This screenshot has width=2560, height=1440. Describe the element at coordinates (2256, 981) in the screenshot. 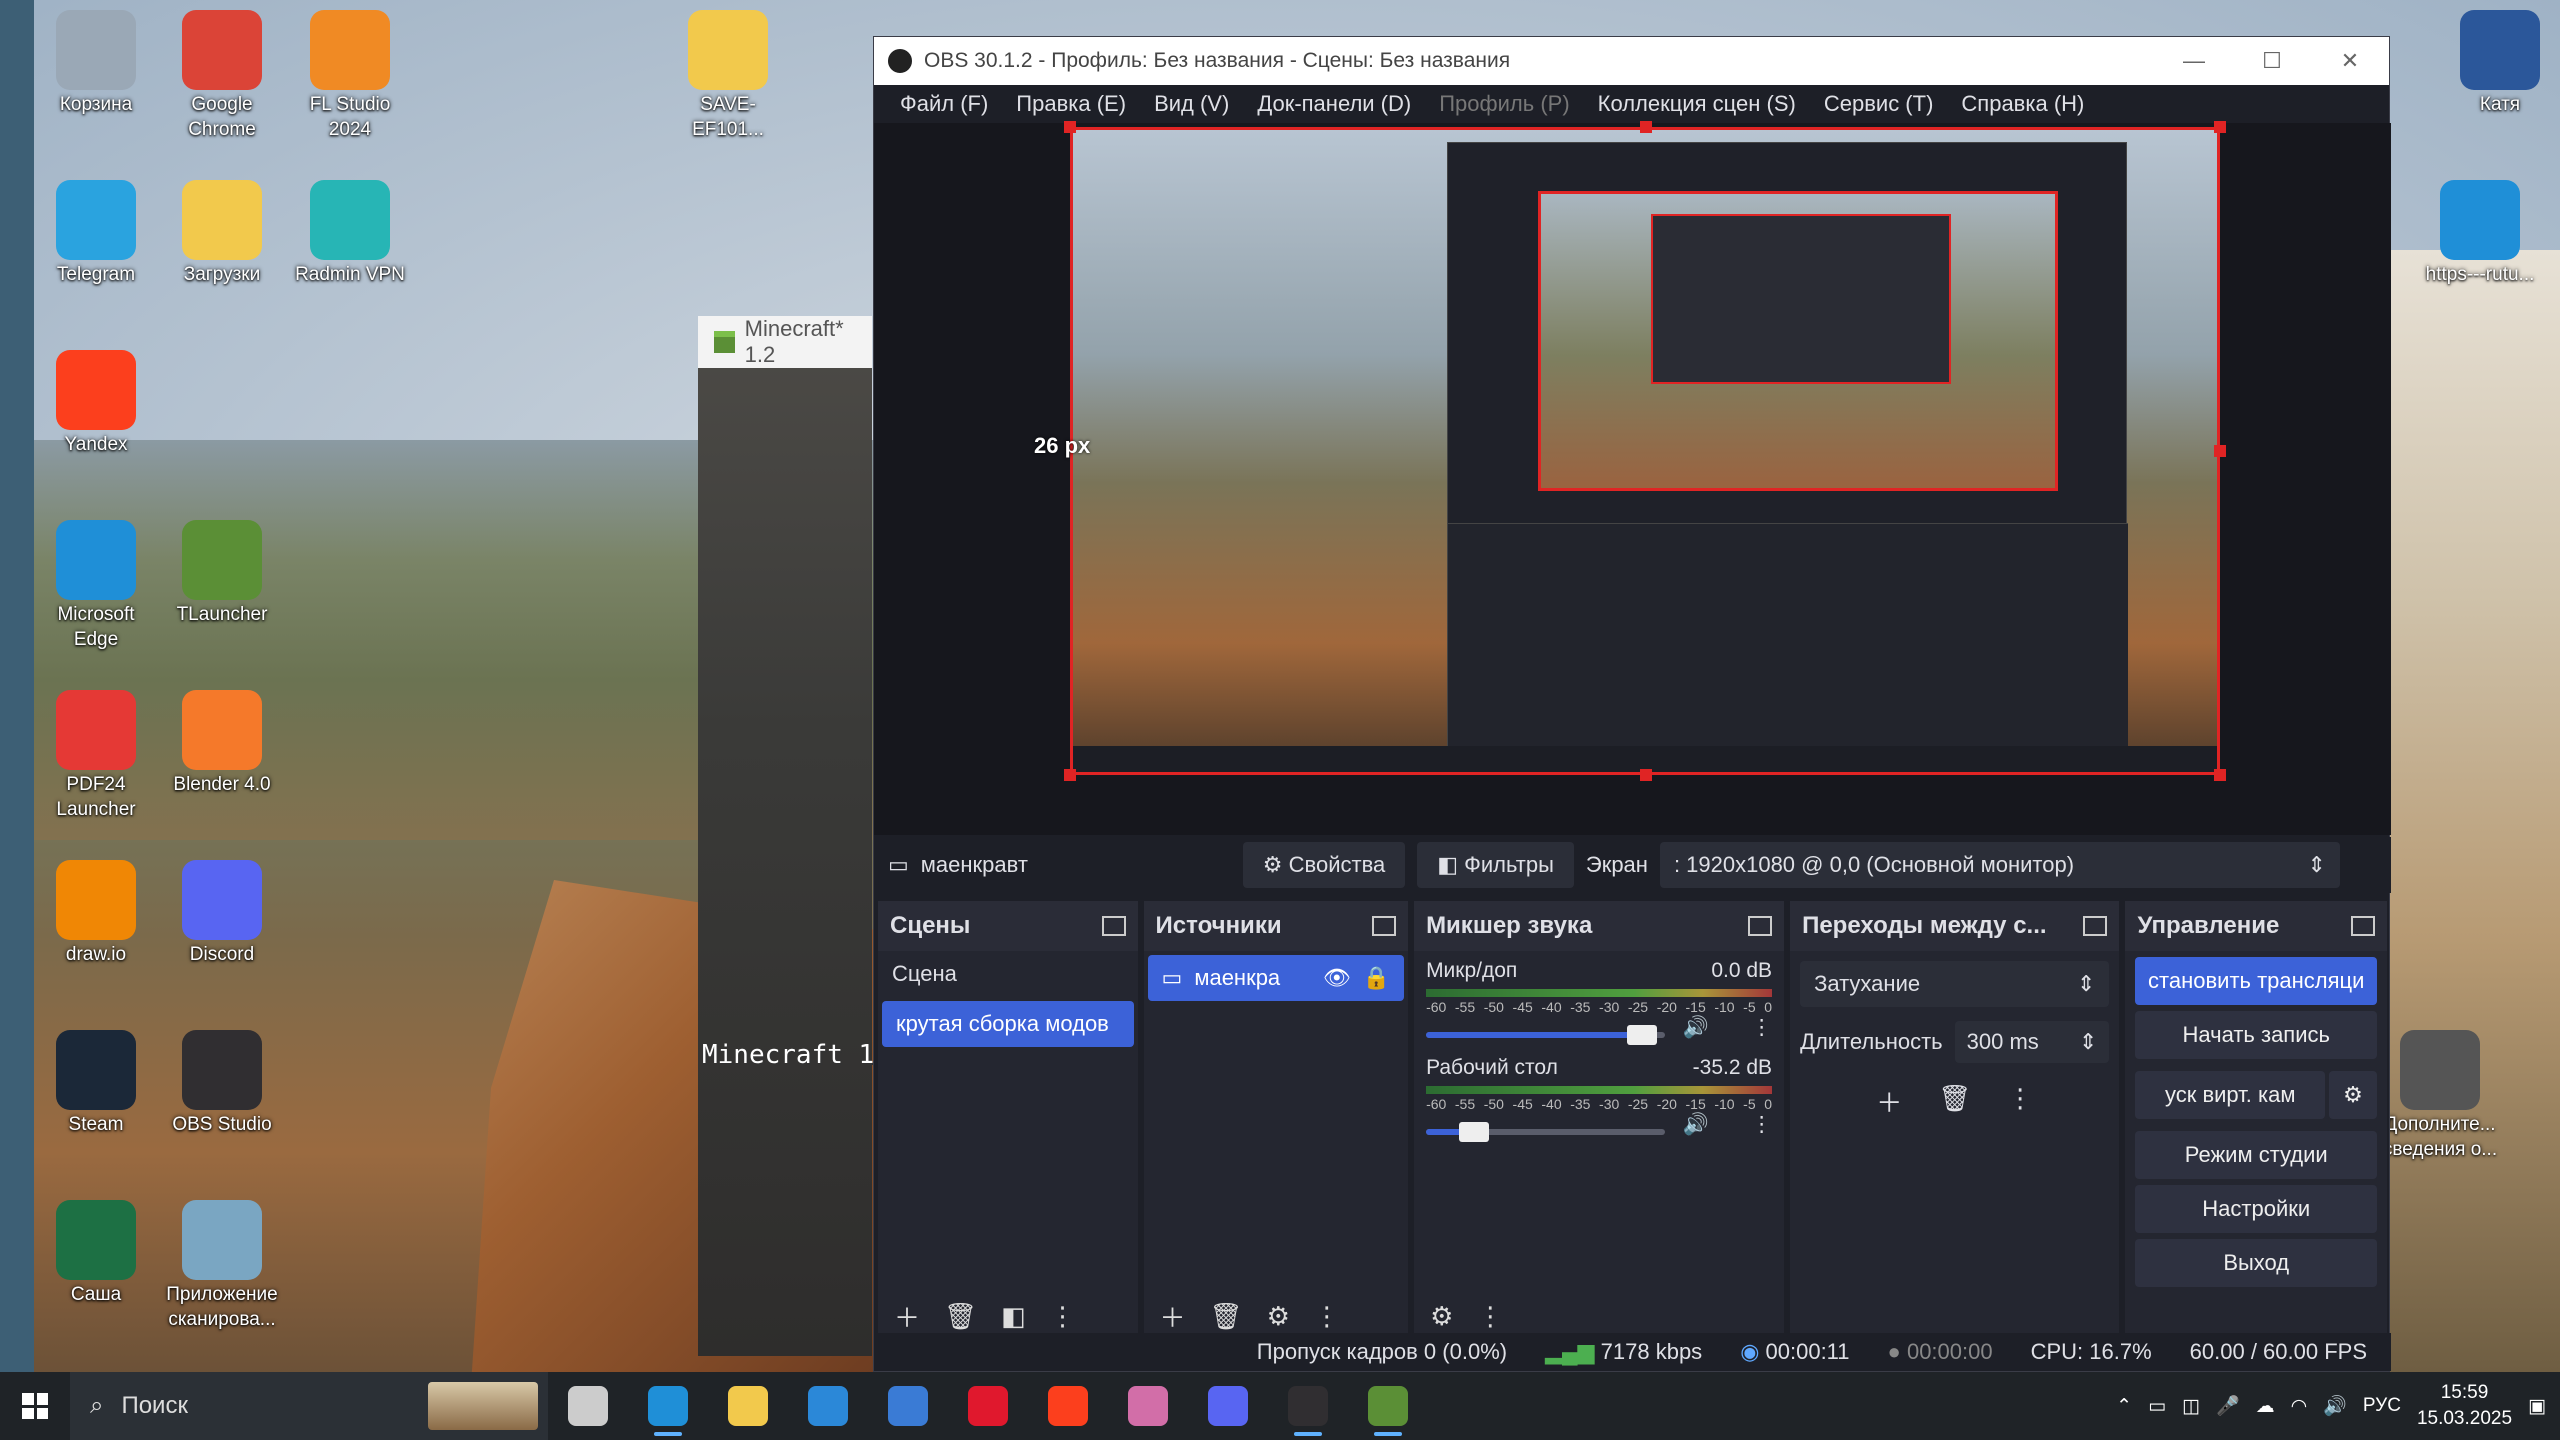

I see `stop-stream-button: становить трансляци` at that location.